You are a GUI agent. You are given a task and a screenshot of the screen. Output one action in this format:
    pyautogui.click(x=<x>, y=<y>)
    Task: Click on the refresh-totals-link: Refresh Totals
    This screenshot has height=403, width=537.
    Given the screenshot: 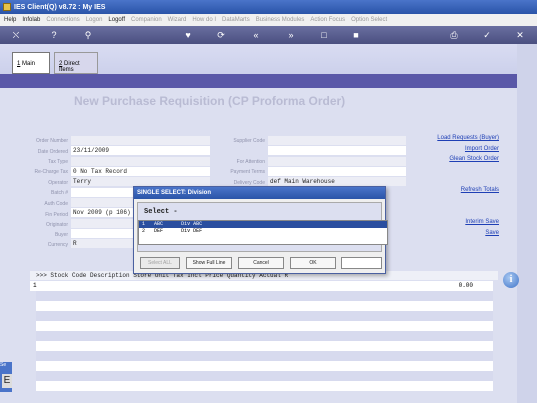 What is the action you would take?
    pyautogui.click(x=454, y=190)
    